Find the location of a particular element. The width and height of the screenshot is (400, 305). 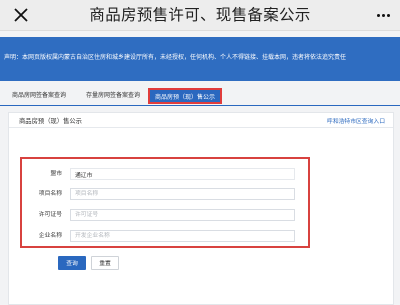

form-row-city: 盟市 is located at coordinates (165, 174).